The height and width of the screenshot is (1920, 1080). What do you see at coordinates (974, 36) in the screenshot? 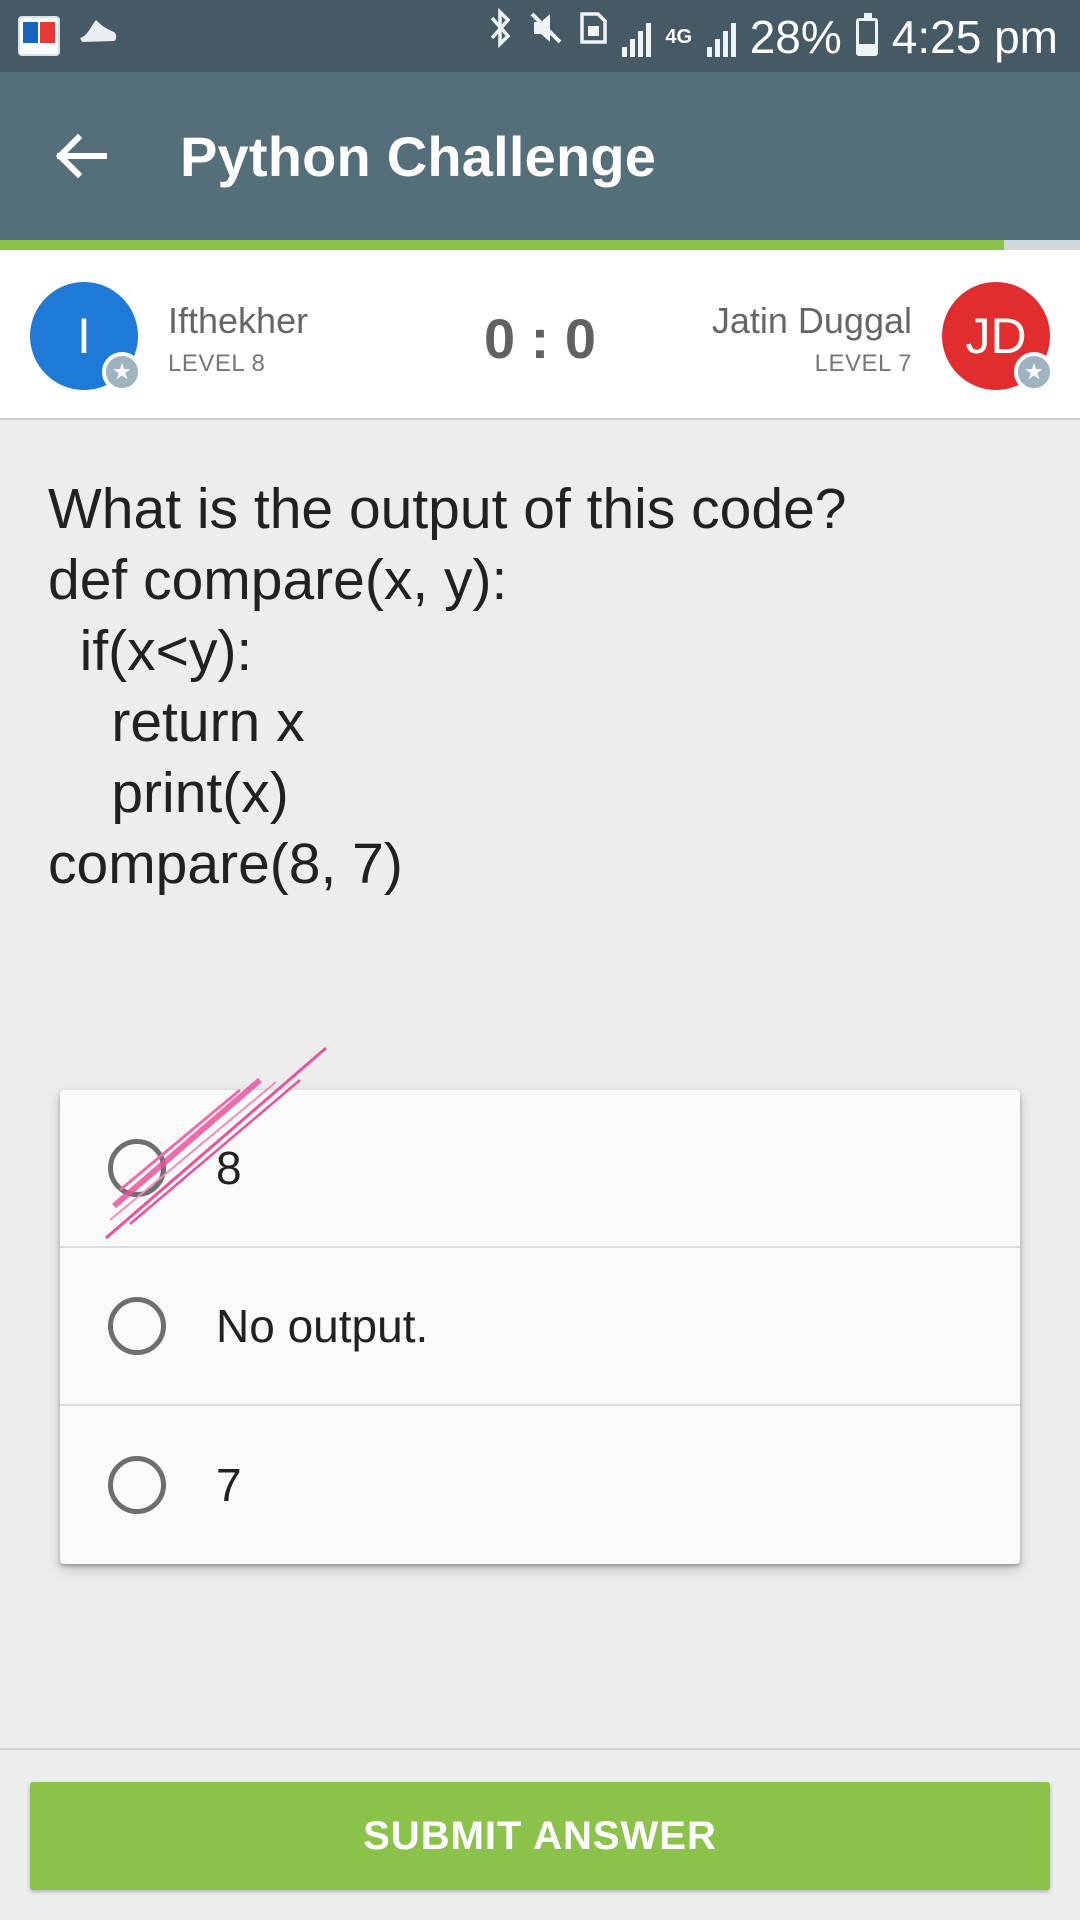
I see `clock: 4:25 pm` at bounding box center [974, 36].